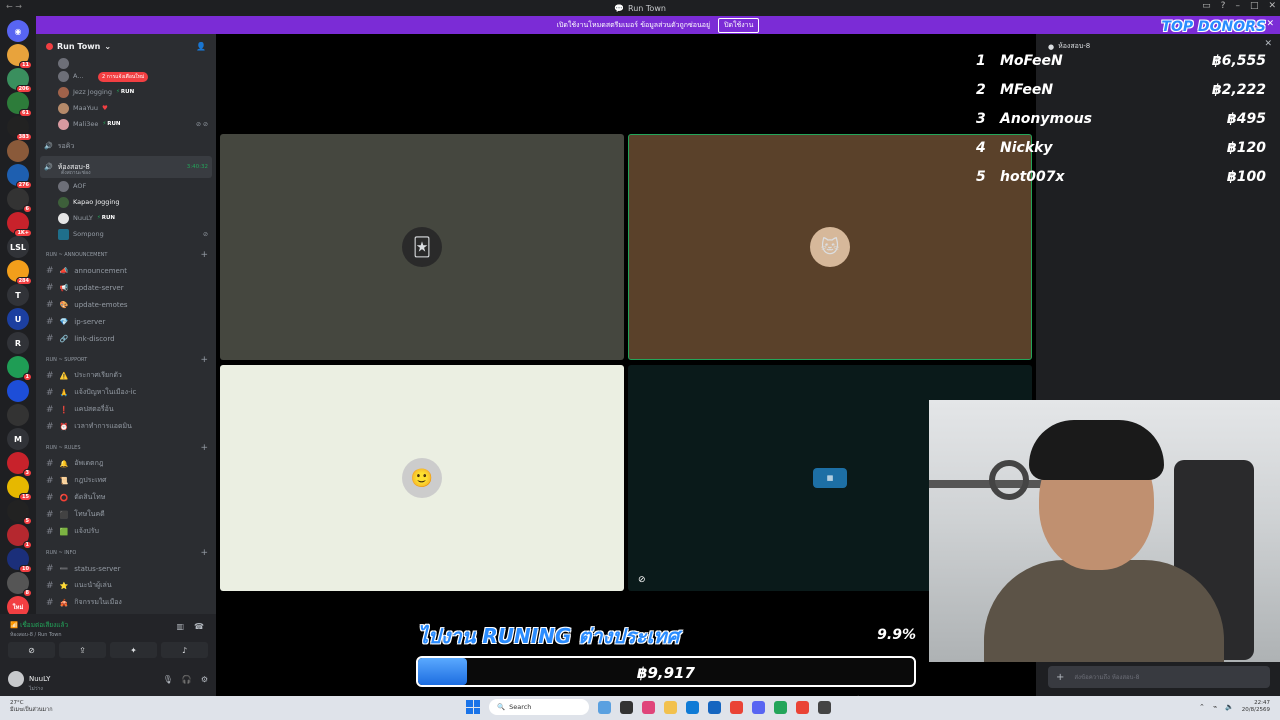  What do you see at coordinates (1206, 6) in the screenshot?
I see `inbox-icon: ▭` at bounding box center [1206, 6].